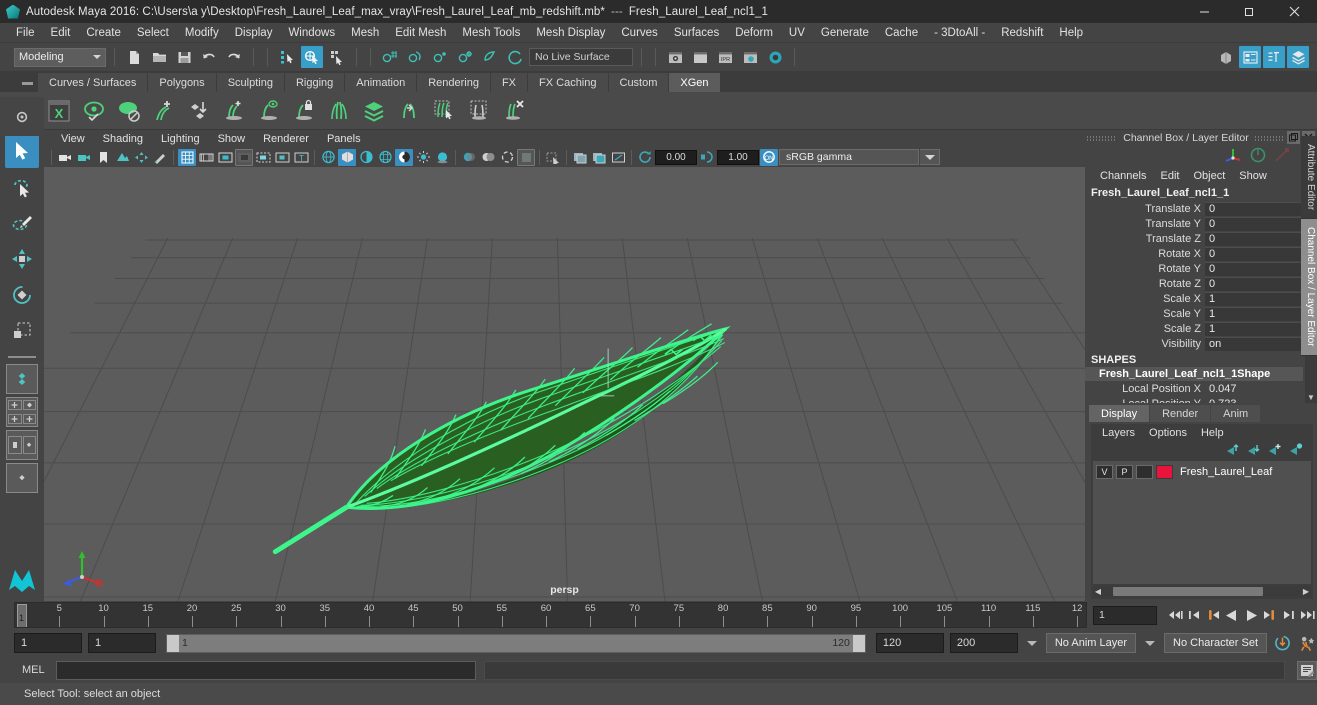 The image size is (1317, 705). I want to click on channel-row-scale-z: Scale Z 1, so click(1201, 328).